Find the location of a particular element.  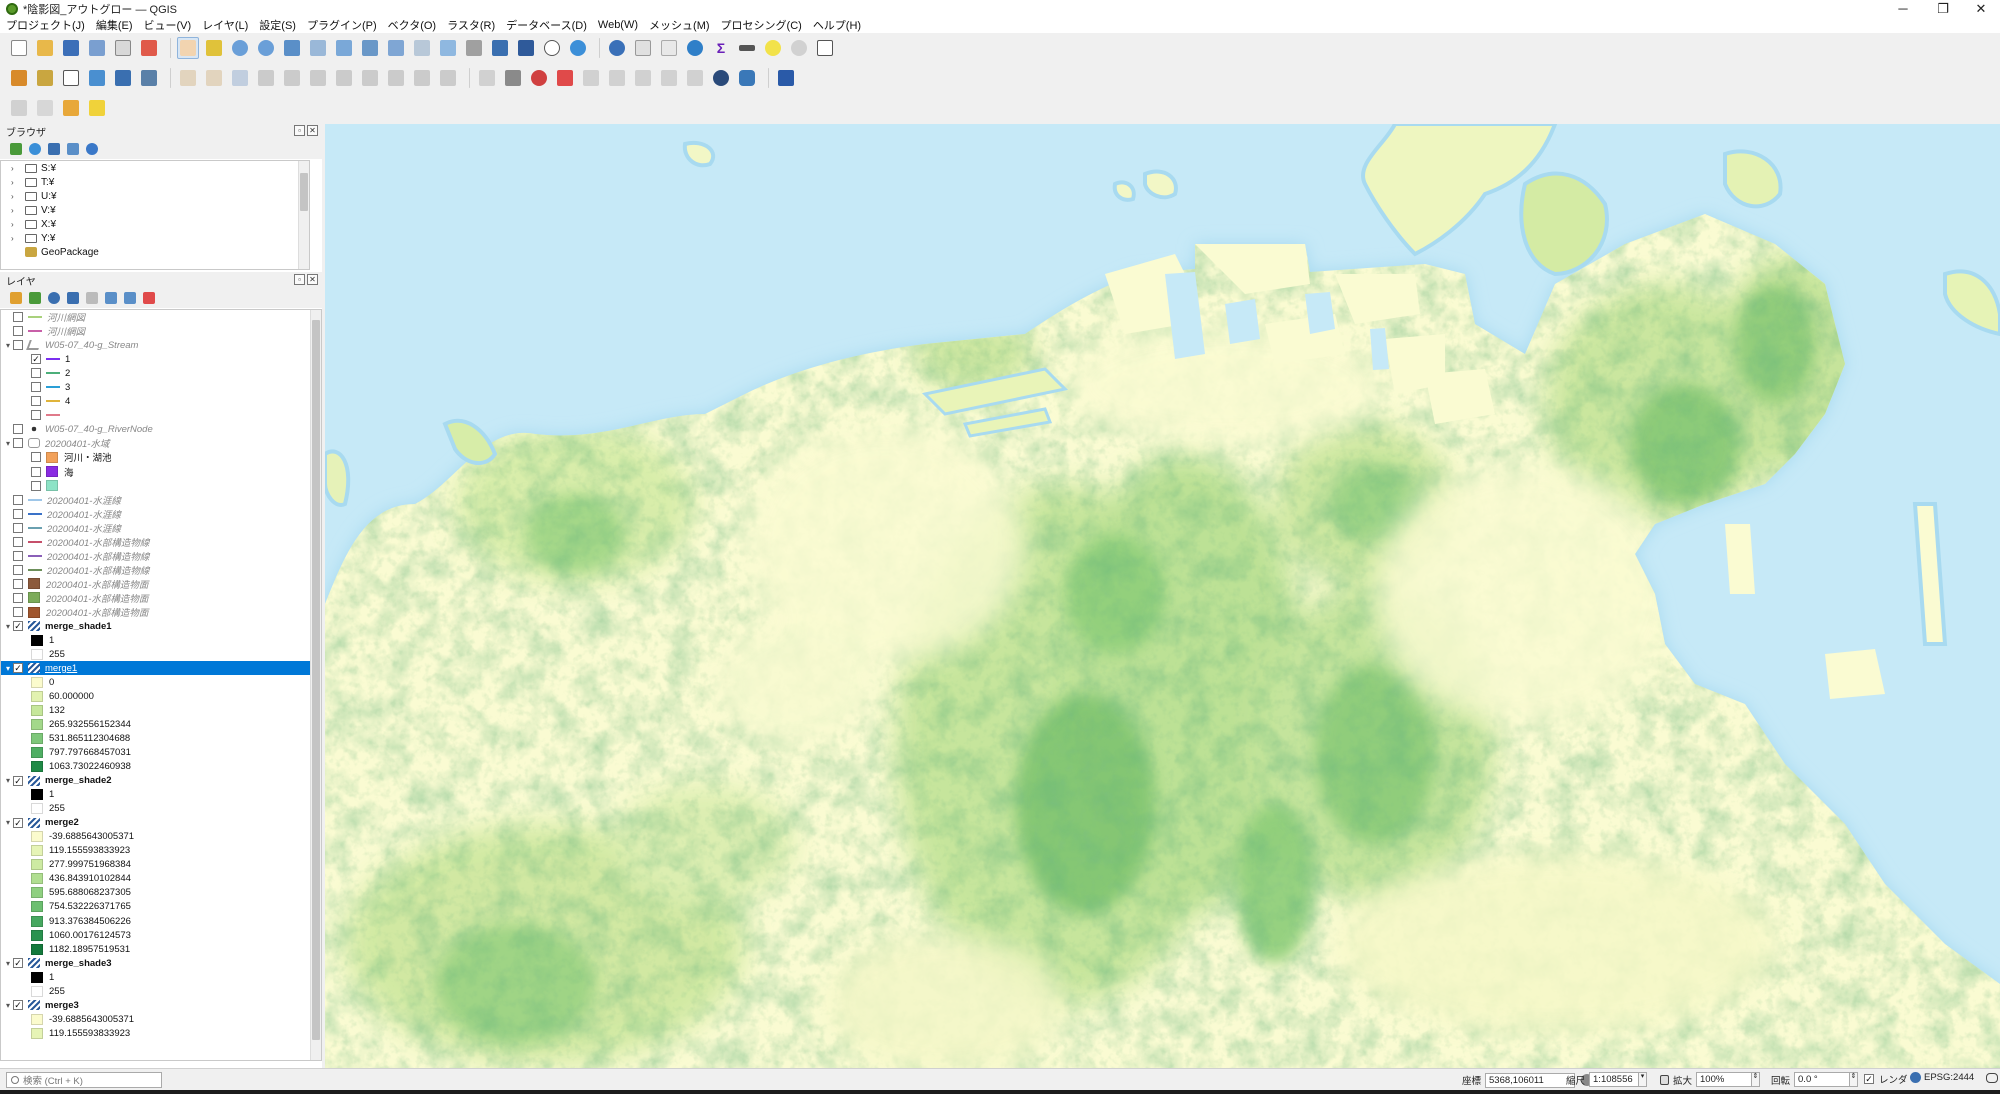

legend-item: 1060.00176124573 is located at coordinates (161, 935).